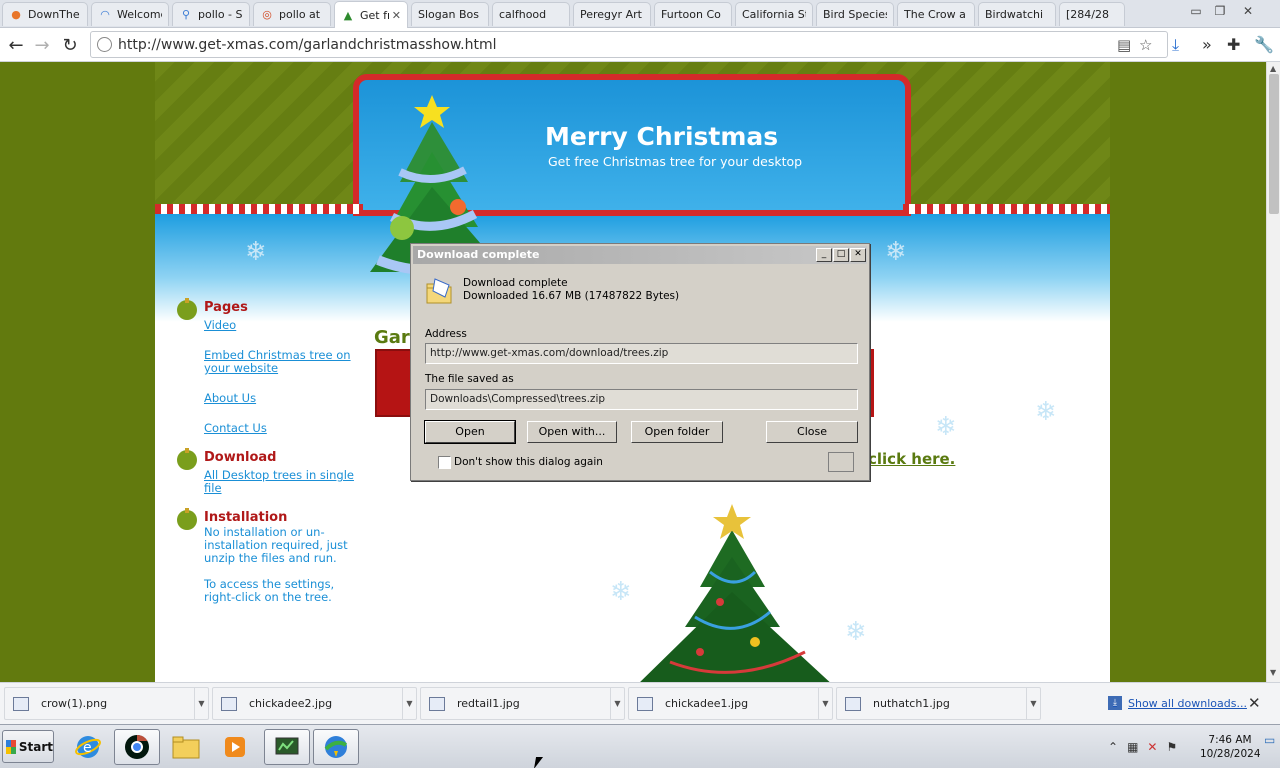 This screenshot has width=1280, height=768. I want to click on ornament-icon, so click(187, 459).